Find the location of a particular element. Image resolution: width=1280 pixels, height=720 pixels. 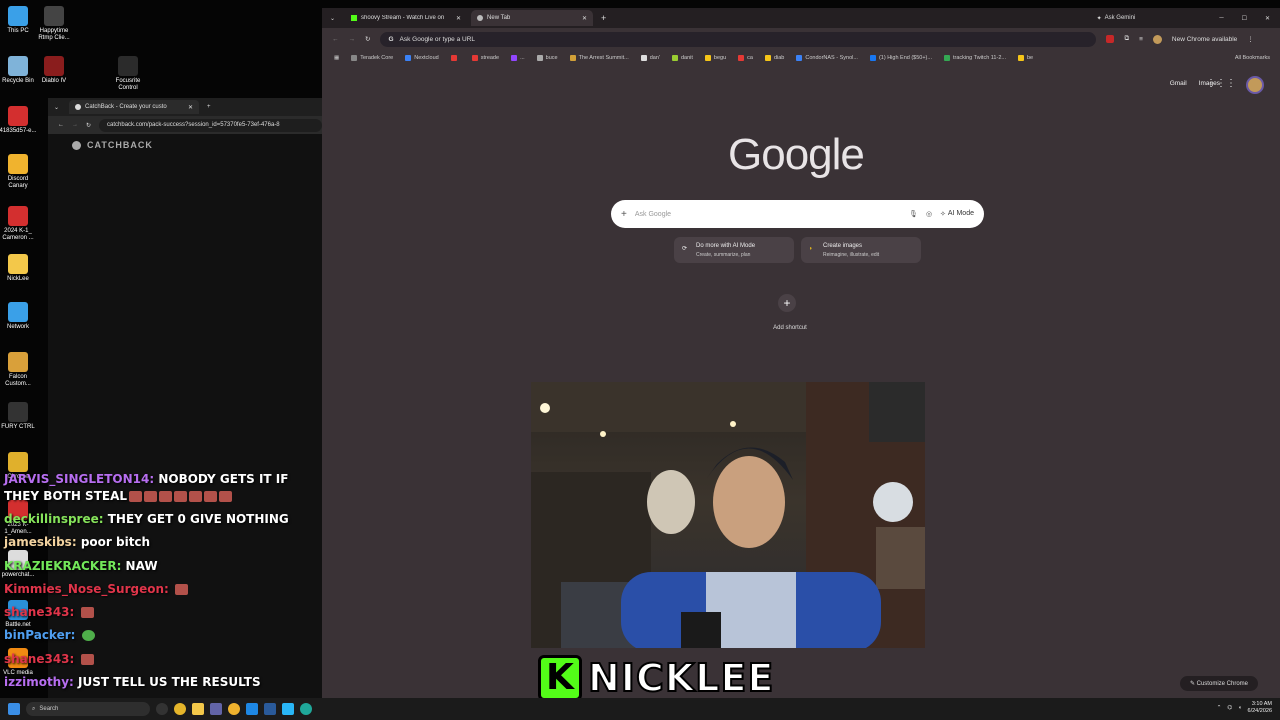

extensions-icon: ⧉ is located at coordinates (1126, 39).